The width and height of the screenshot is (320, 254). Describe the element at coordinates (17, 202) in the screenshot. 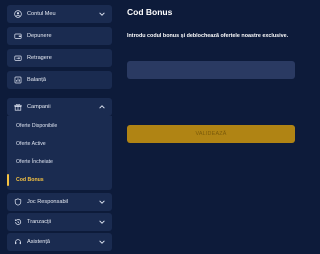

I see `shield-icon` at that location.